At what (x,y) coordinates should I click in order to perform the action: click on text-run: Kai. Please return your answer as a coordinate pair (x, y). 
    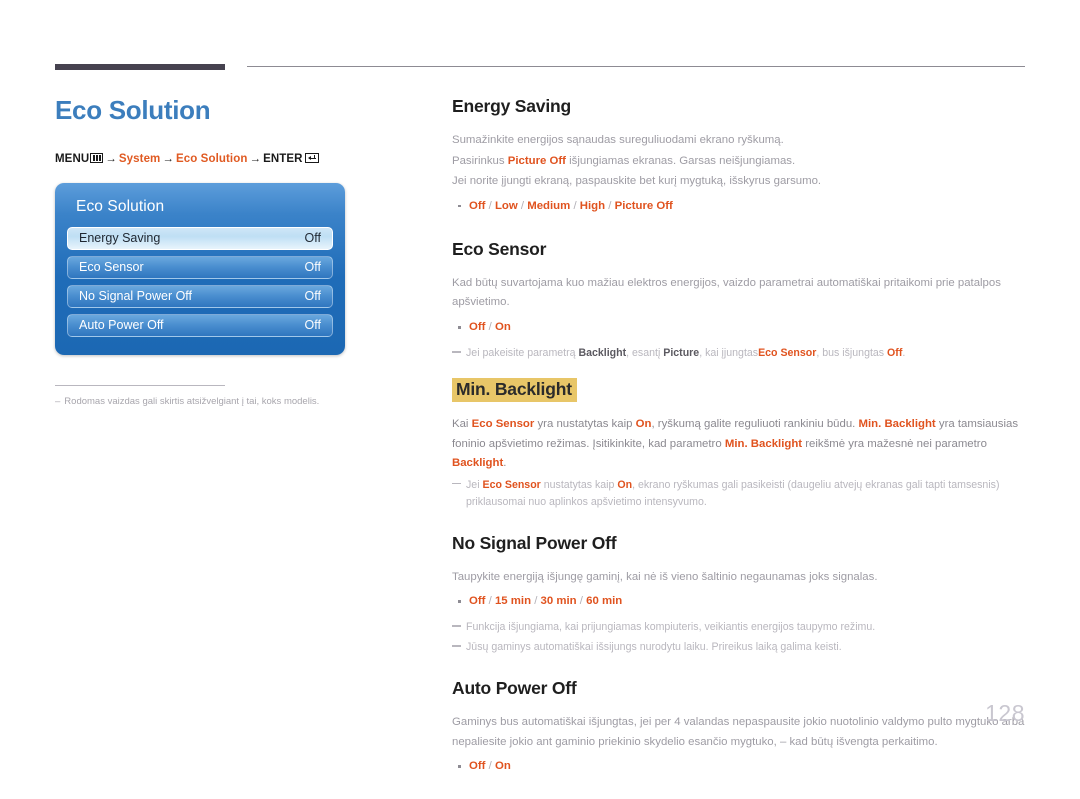
    Looking at the image, I should click on (462, 423).